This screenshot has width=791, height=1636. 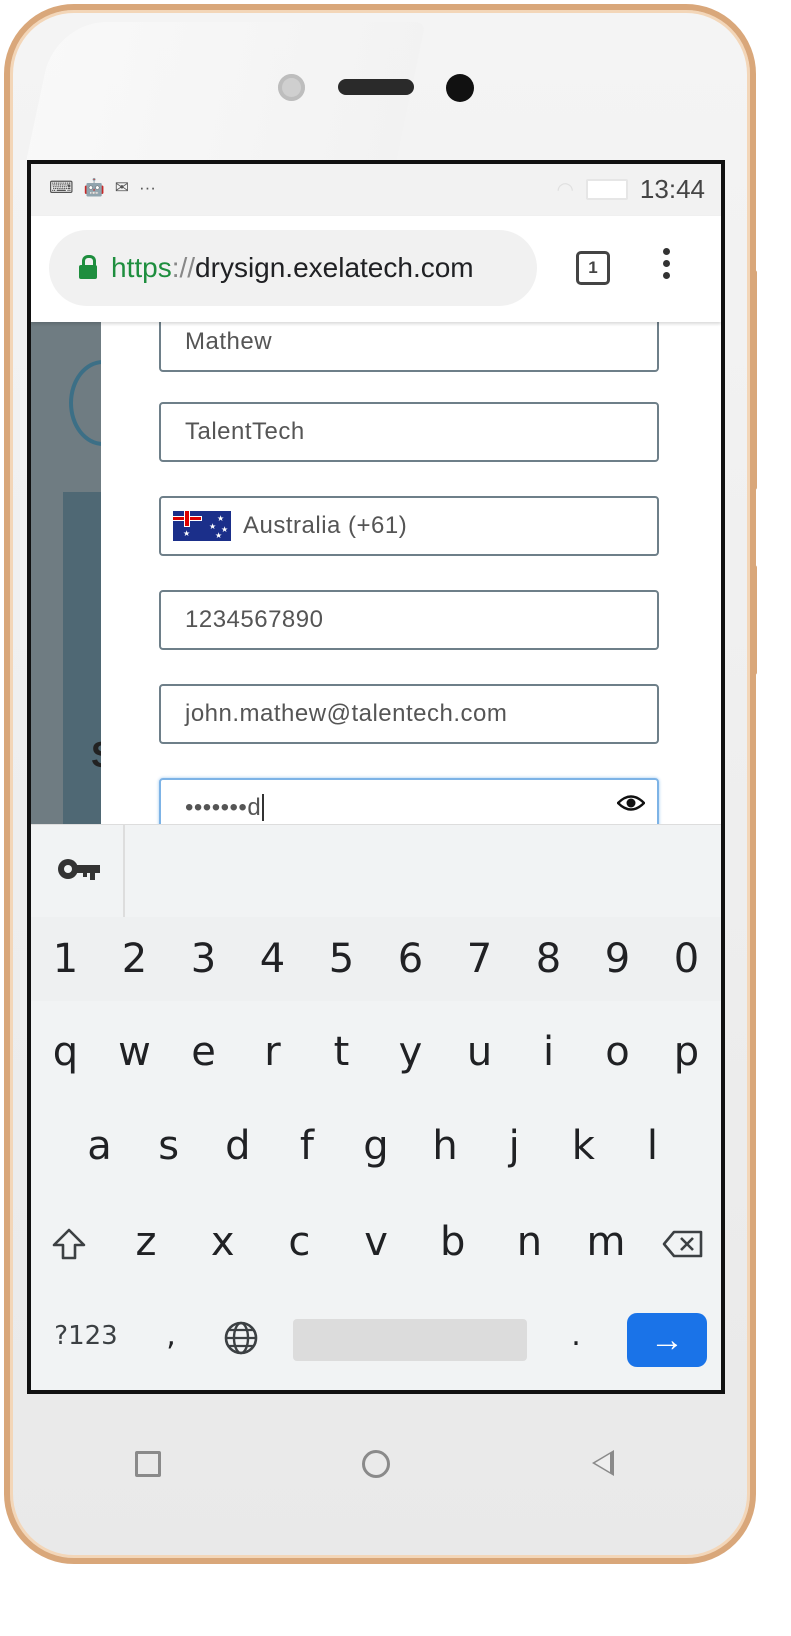 I want to click on language-key, so click(x=241, y=1336).